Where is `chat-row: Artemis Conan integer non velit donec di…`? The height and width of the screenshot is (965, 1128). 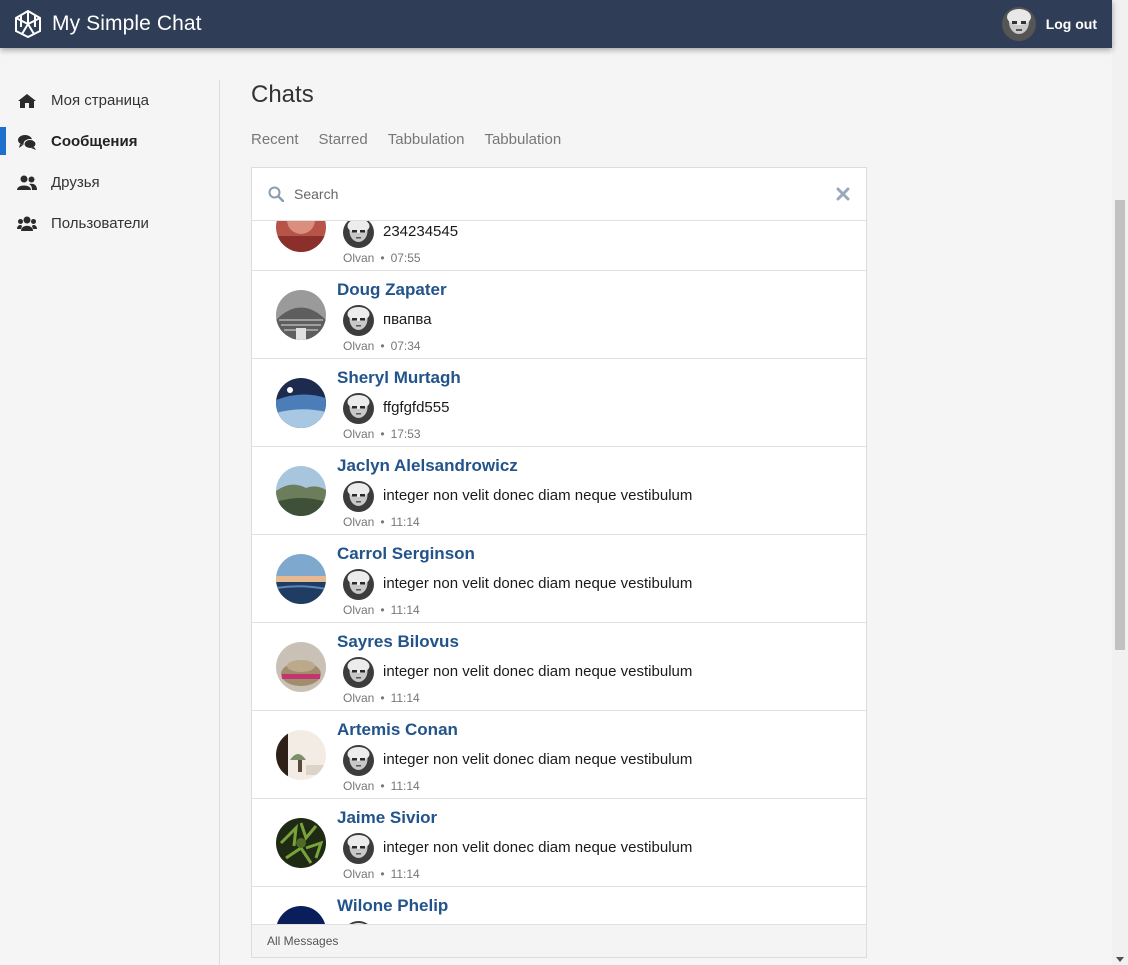 chat-row: Artemis Conan integer non velit donec di… is located at coordinates (559, 755).